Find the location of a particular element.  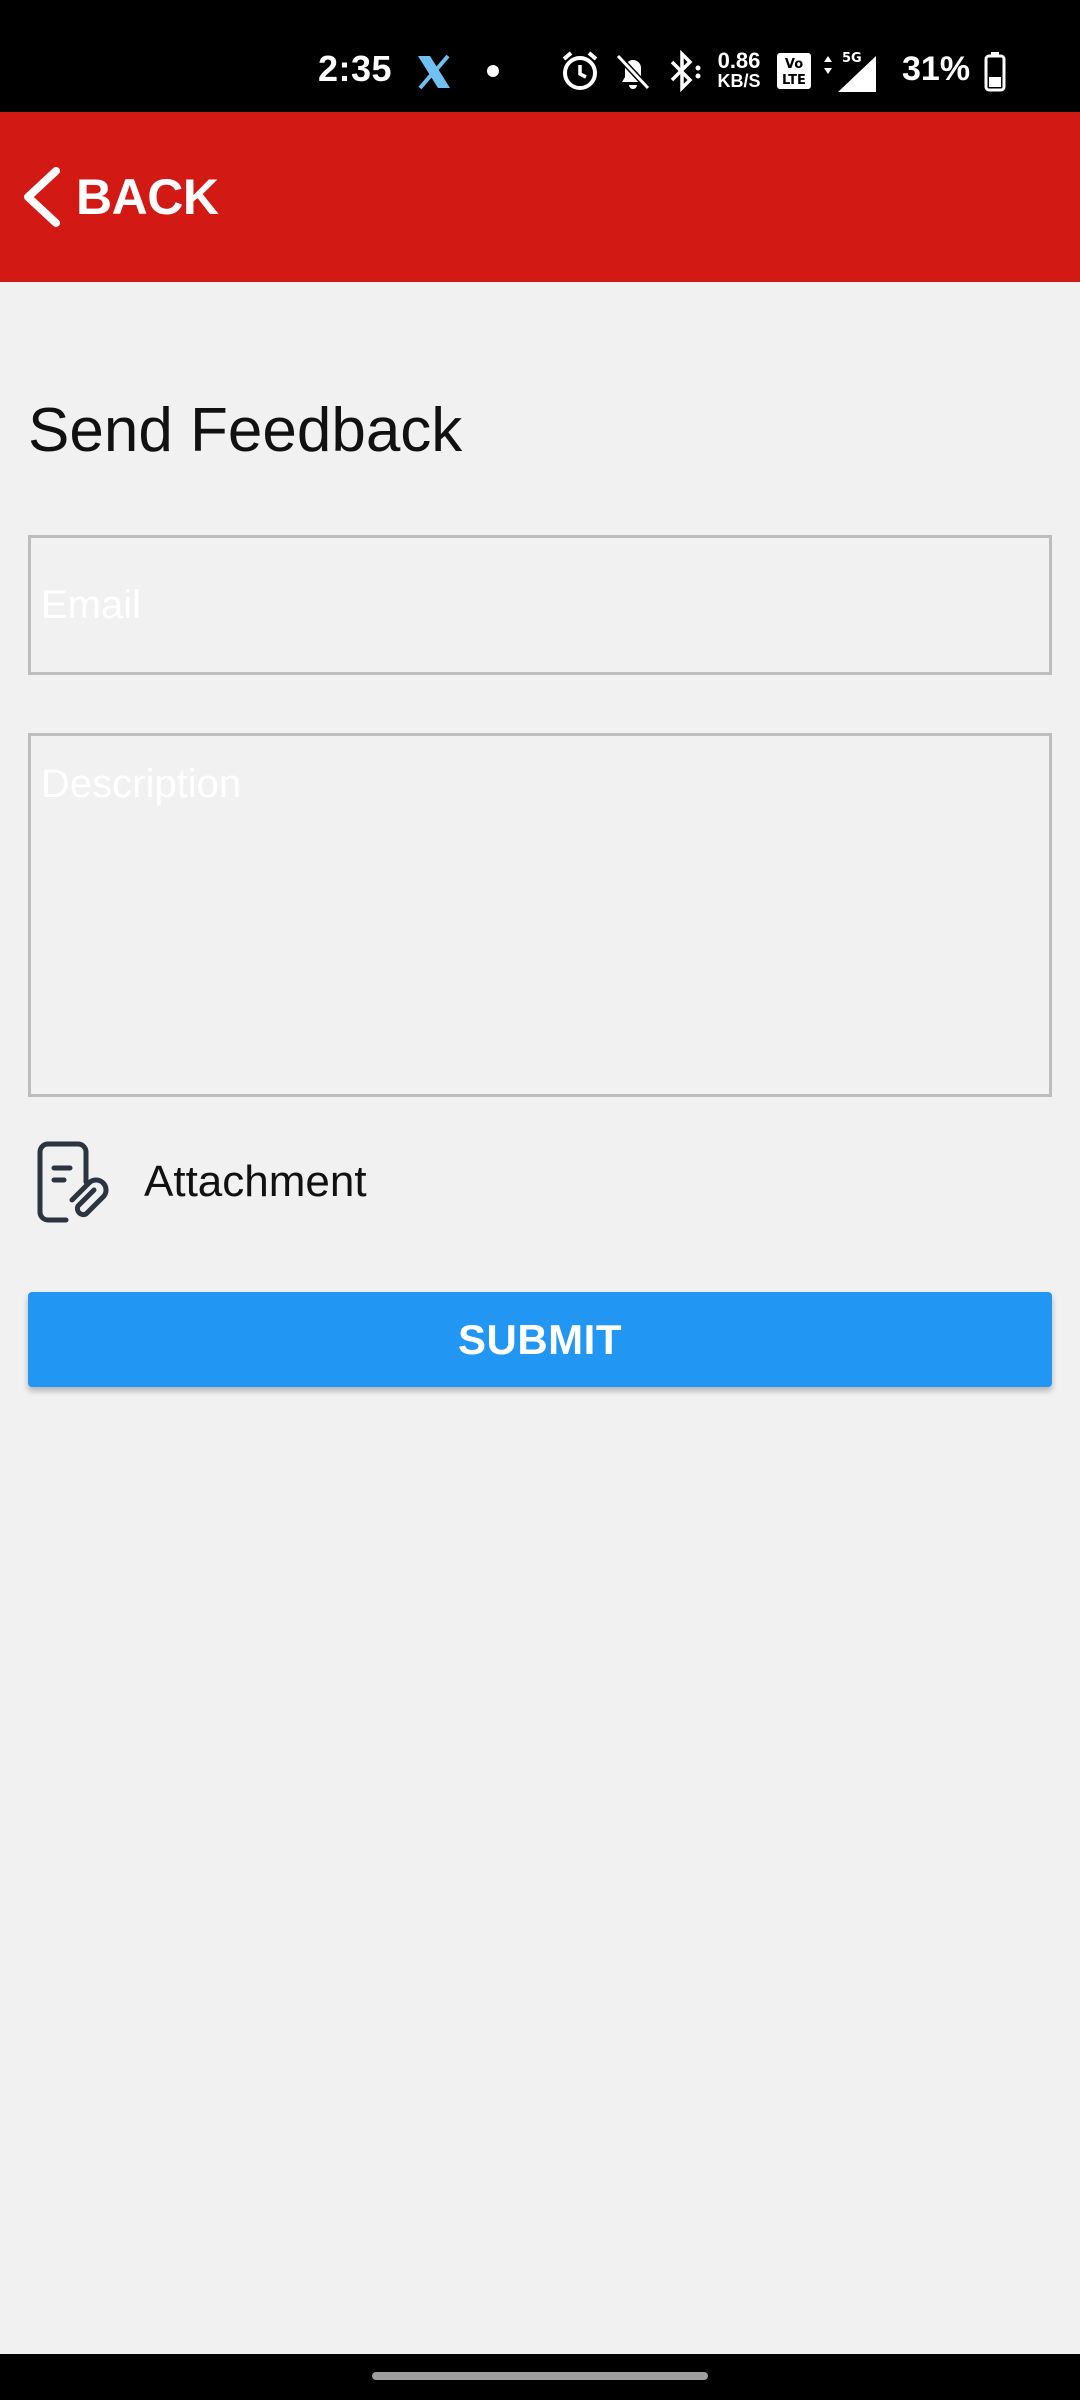

network-speed: 0.86 KB/S is located at coordinates (739, 69).